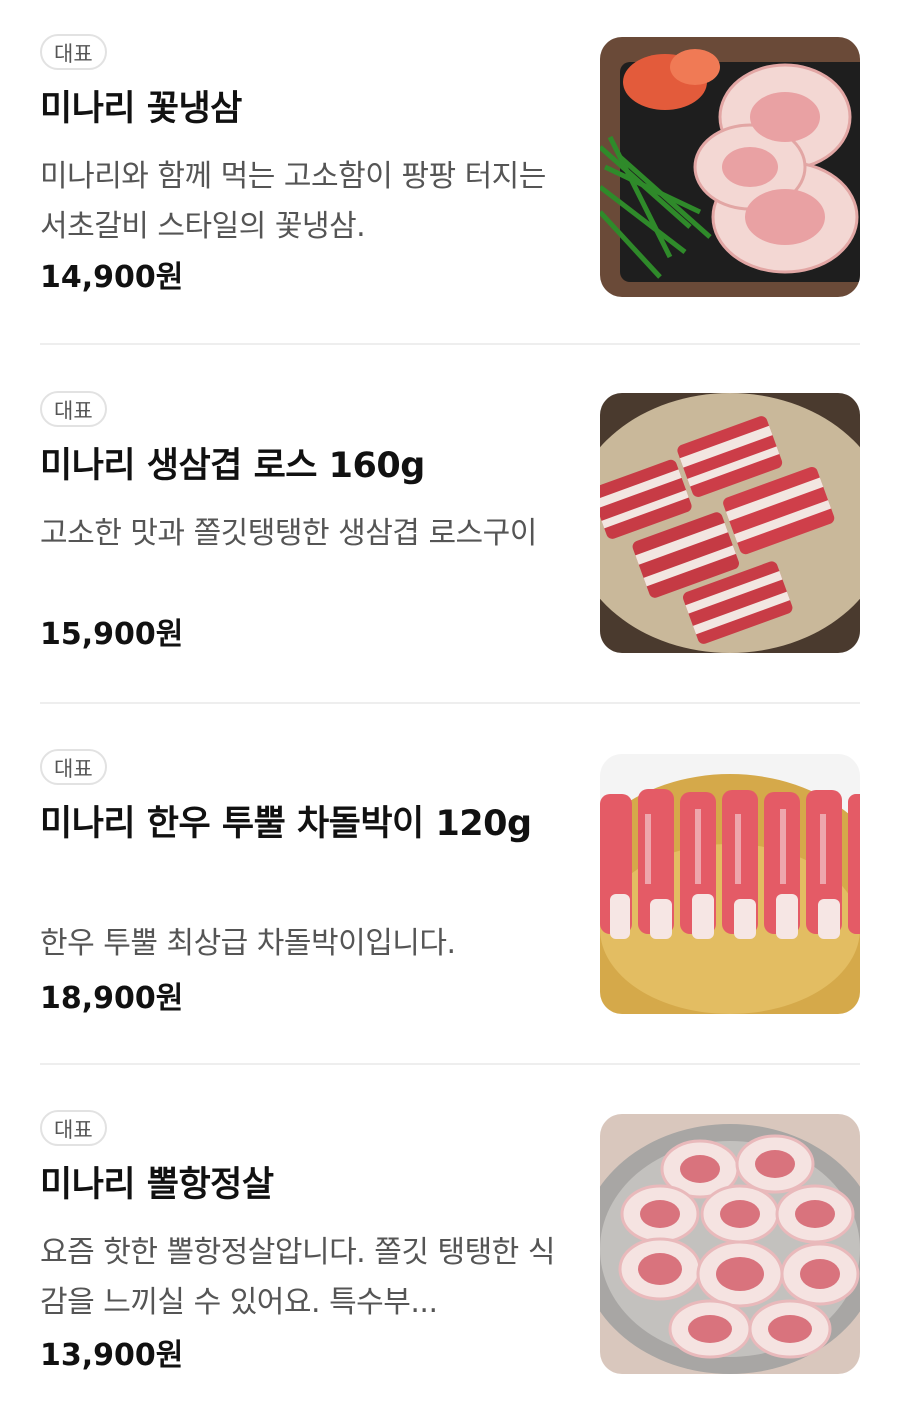  Describe the element at coordinates (112, 998) in the screenshot. I see `menu-item-price: 18,900원` at that location.